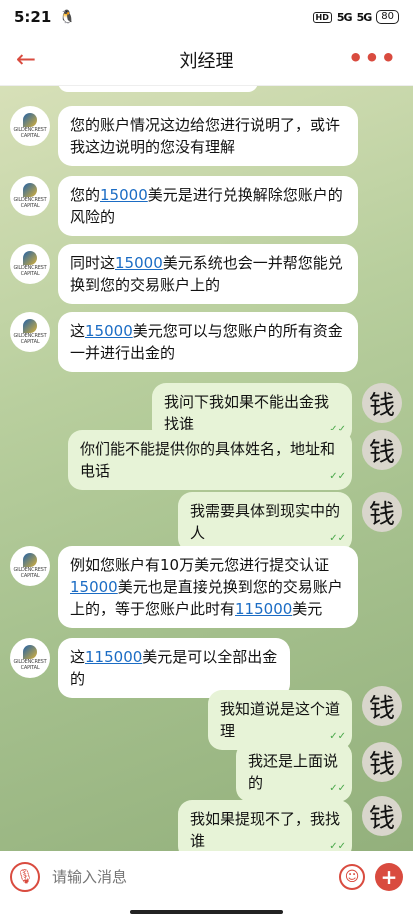  I want to click on message-input, so click(189, 877).